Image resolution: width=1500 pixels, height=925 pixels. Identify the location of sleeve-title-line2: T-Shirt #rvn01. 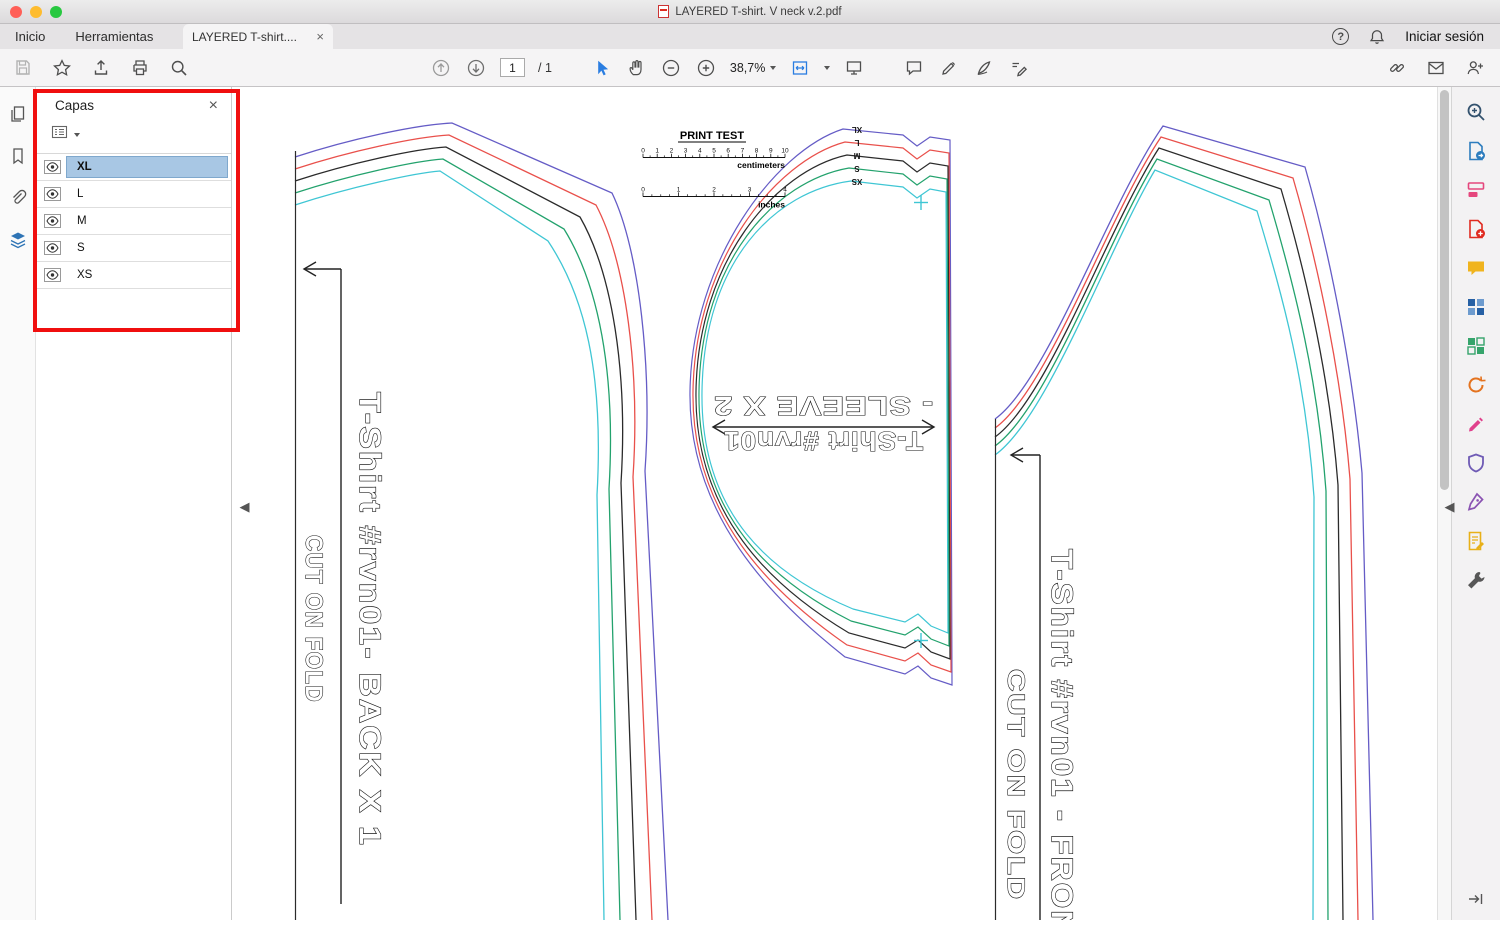
(823, 441).